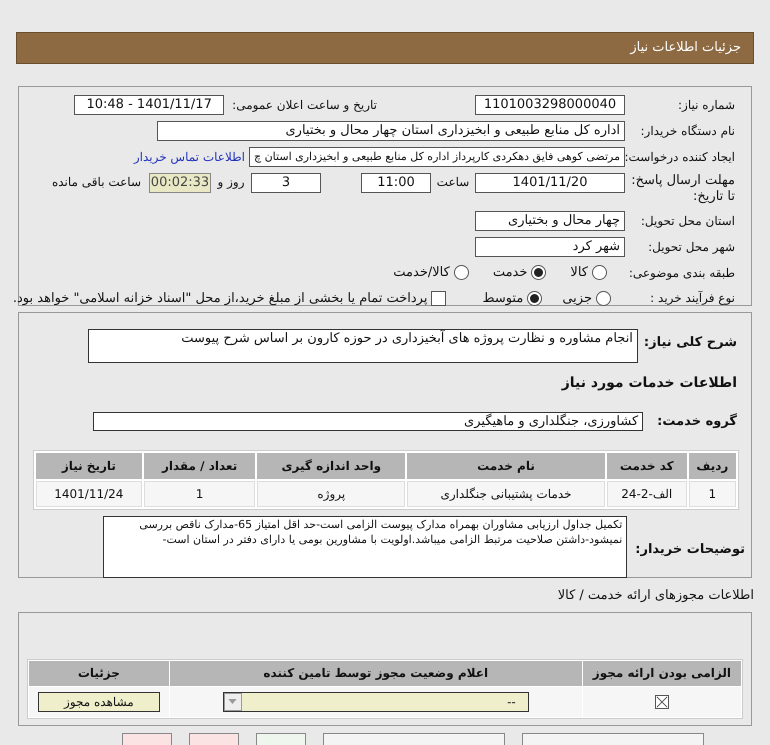 This screenshot has width=770, height=745. What do you see at coordinates (438, 298) in the screenshot?
I see `checkbox` at bounding box center [438, 298].